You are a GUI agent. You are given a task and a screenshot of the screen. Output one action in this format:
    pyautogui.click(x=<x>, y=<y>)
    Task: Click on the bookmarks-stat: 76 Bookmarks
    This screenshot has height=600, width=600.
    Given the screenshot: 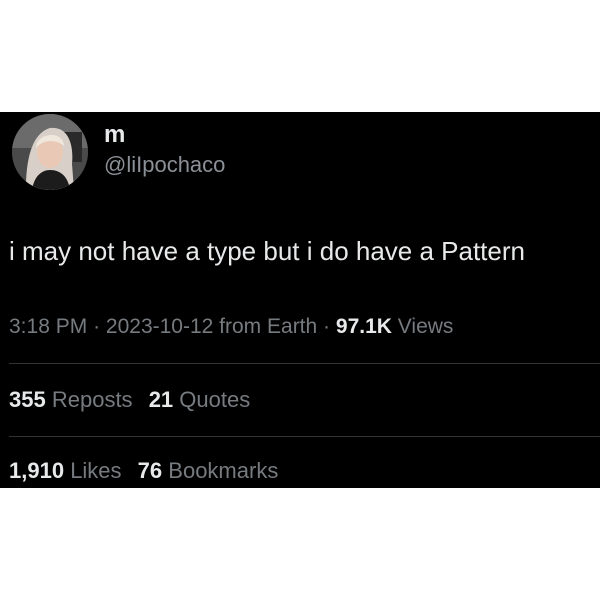 What is the action you would take?
    pyautogui.click(x=208, y=470)
    